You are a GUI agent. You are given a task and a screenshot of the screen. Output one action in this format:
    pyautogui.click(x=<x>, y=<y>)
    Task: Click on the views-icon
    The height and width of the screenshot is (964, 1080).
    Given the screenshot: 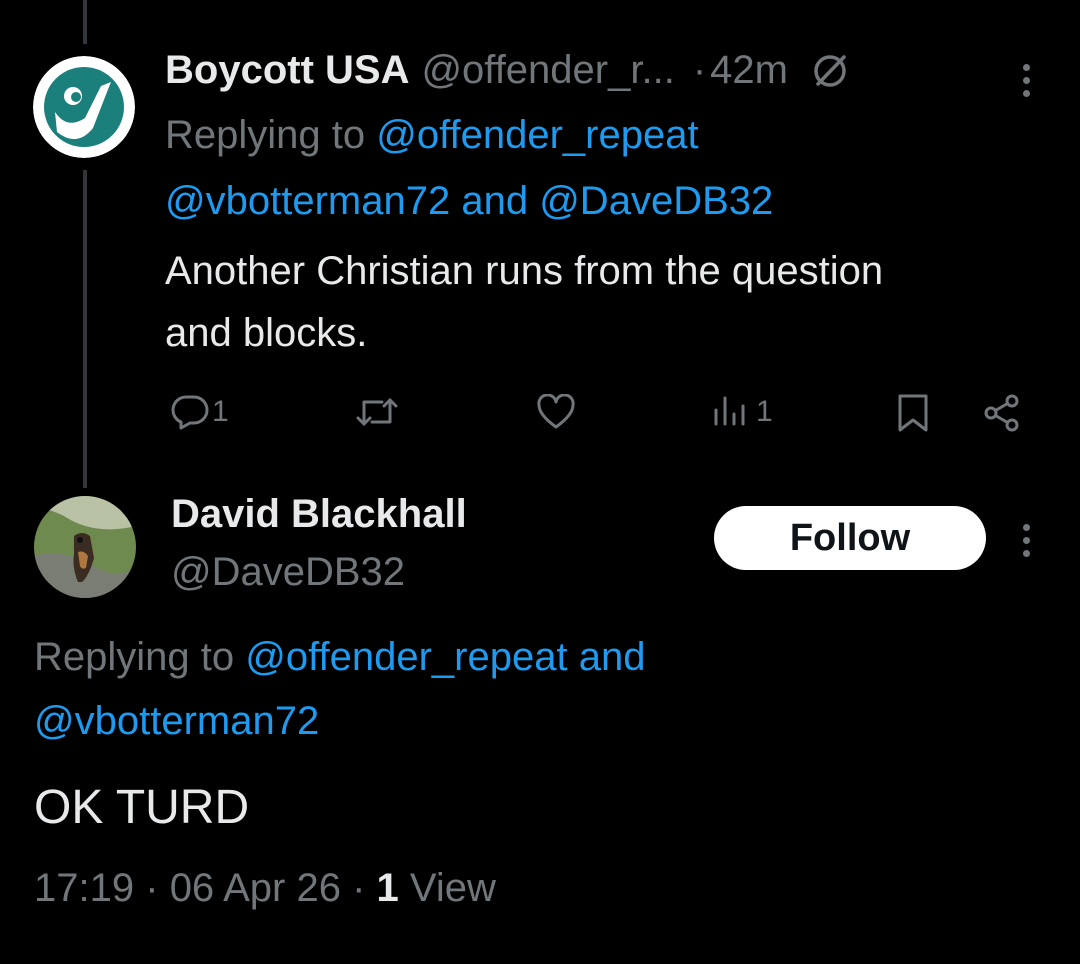 What is the action you would take?
    pyautogui.click(x=732, y=412)
    